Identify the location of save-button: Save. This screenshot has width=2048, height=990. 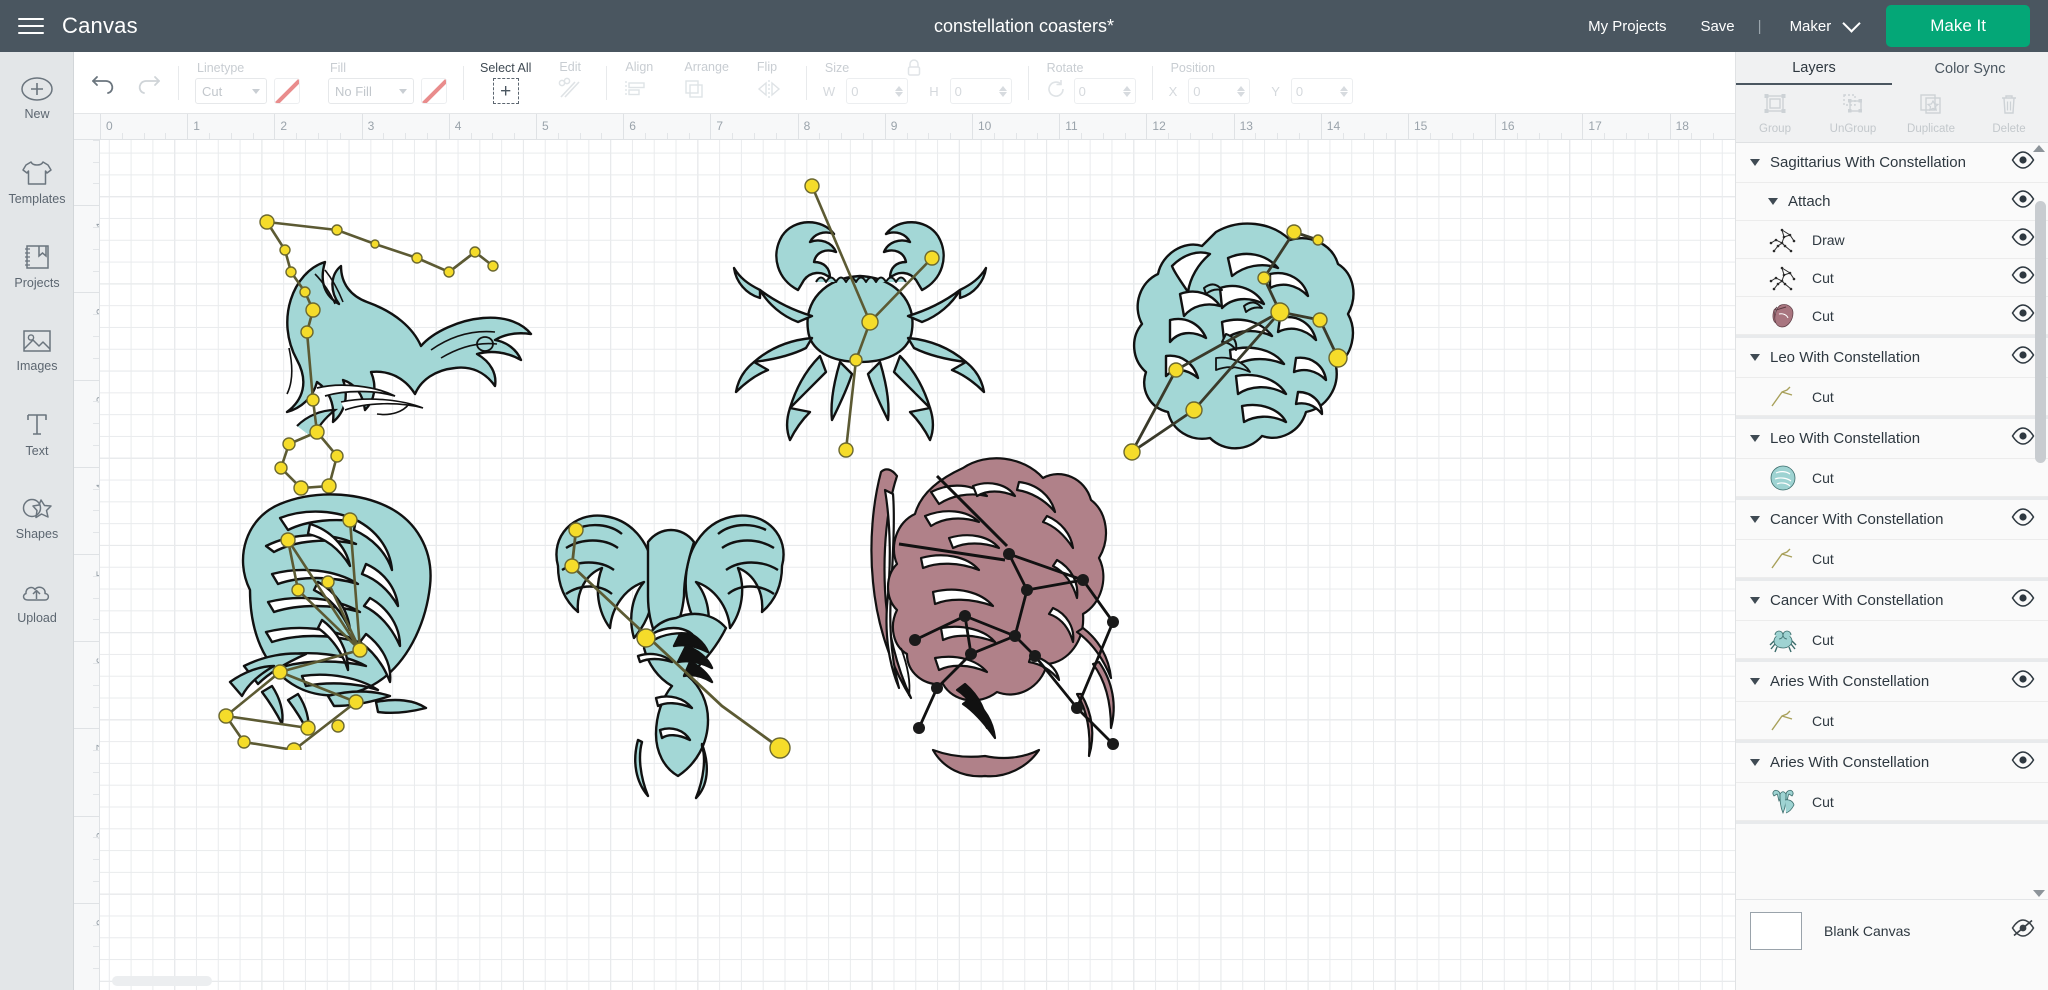
(1717, 26).